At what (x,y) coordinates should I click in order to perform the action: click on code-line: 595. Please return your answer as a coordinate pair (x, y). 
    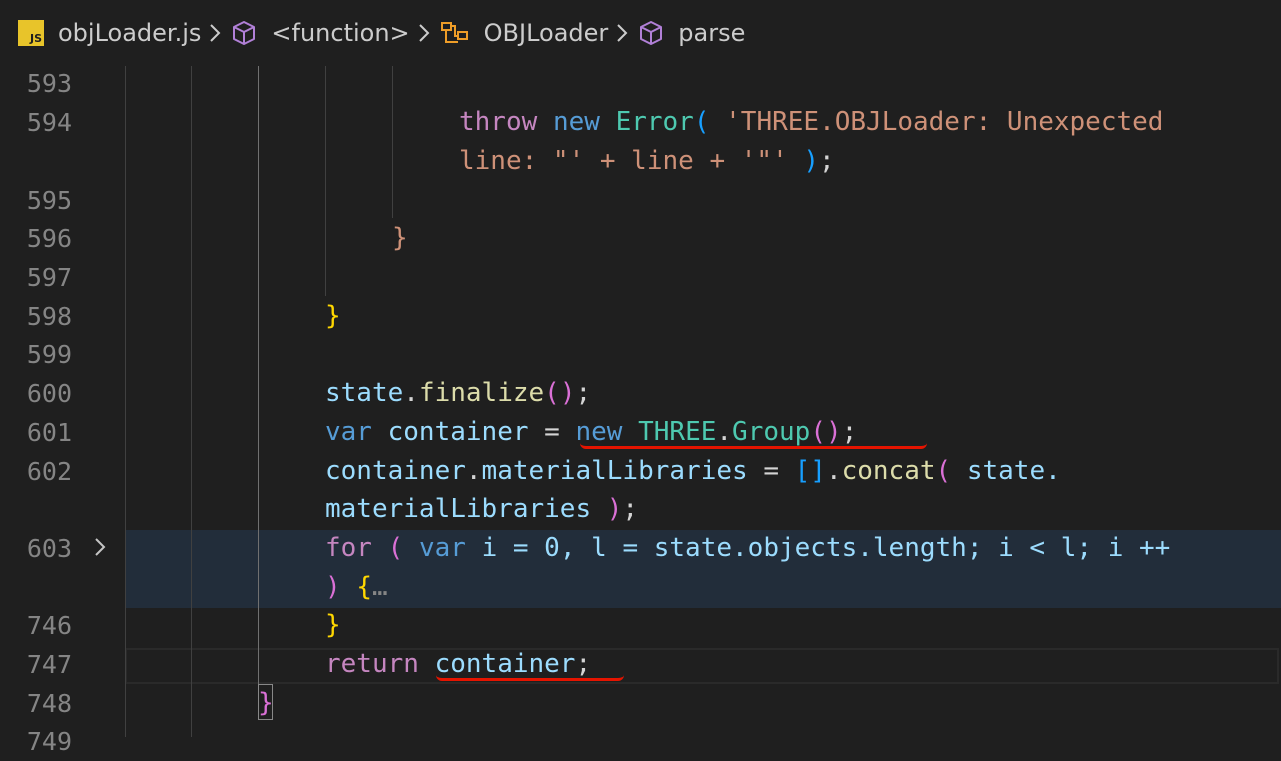
    Looking at the image, I should click on (640, 200).